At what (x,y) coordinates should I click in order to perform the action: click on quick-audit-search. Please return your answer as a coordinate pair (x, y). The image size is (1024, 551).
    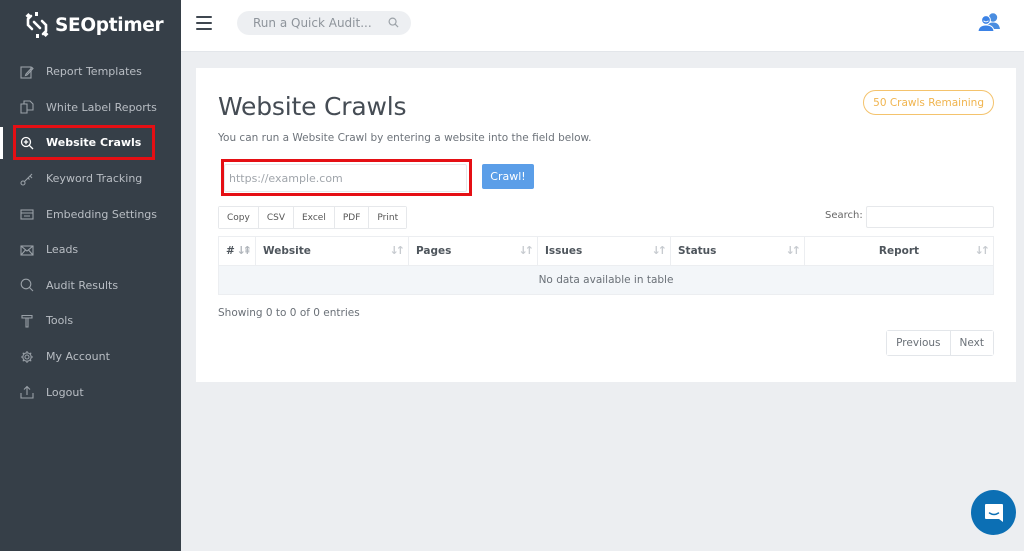
    Looking at the image, I should click on (324, 23).